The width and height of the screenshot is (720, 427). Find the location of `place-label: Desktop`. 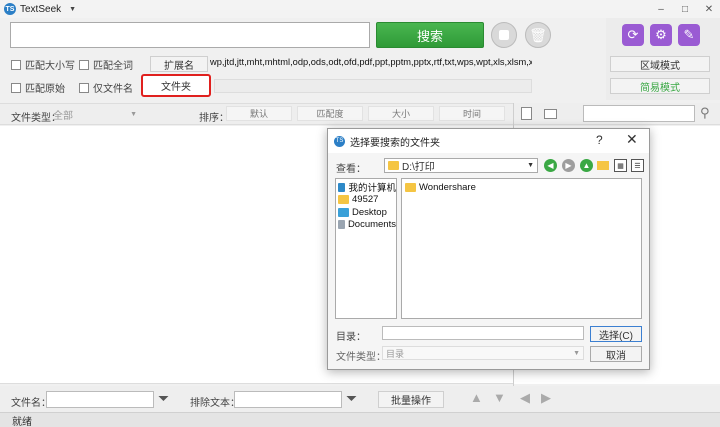

place-label: Desktop is located at coordinates (369, 212).